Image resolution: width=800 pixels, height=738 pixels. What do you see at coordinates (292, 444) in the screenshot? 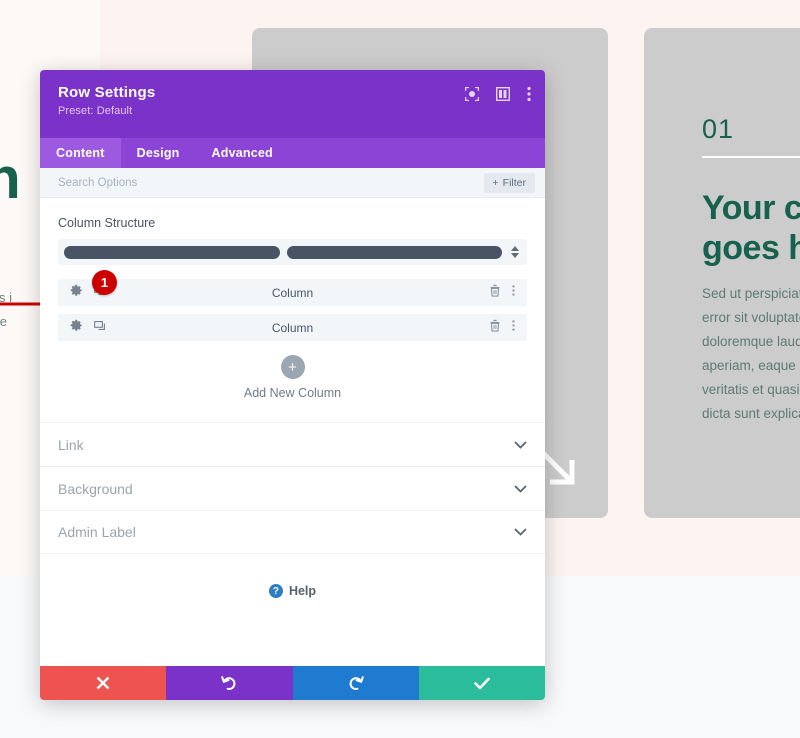
I see `accordion-item-link: Link` at bounding box center [292, 444].